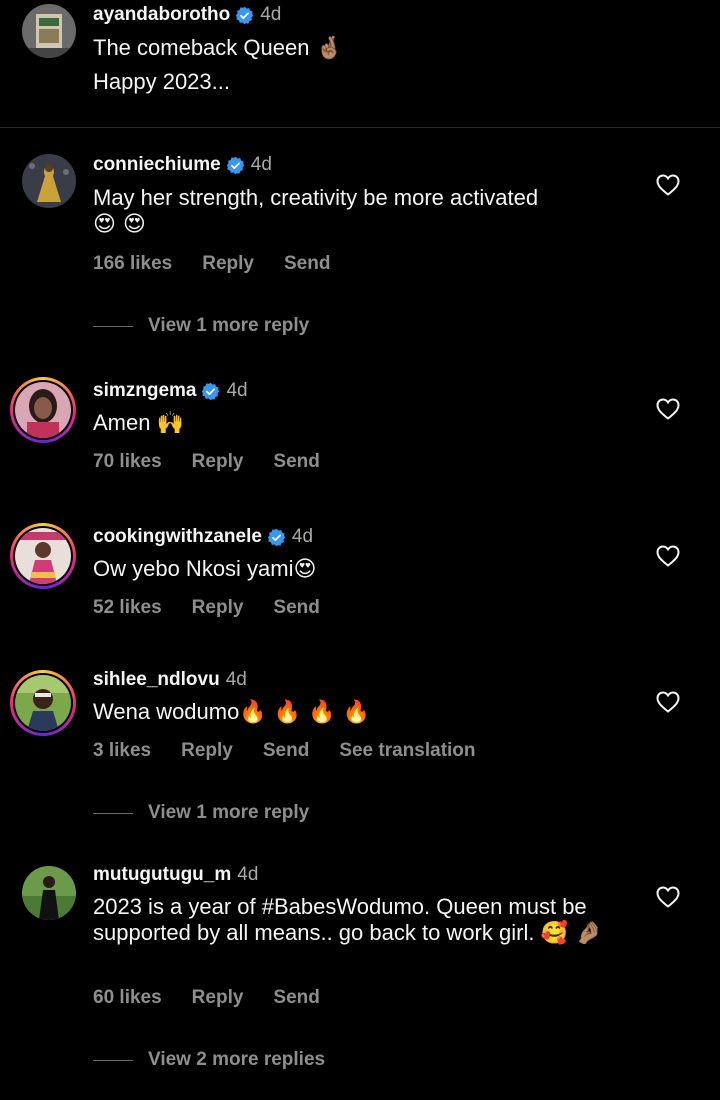 This screenshot has height=1100, width=720. I want to click on username: conniechiume, so click(157, 165).